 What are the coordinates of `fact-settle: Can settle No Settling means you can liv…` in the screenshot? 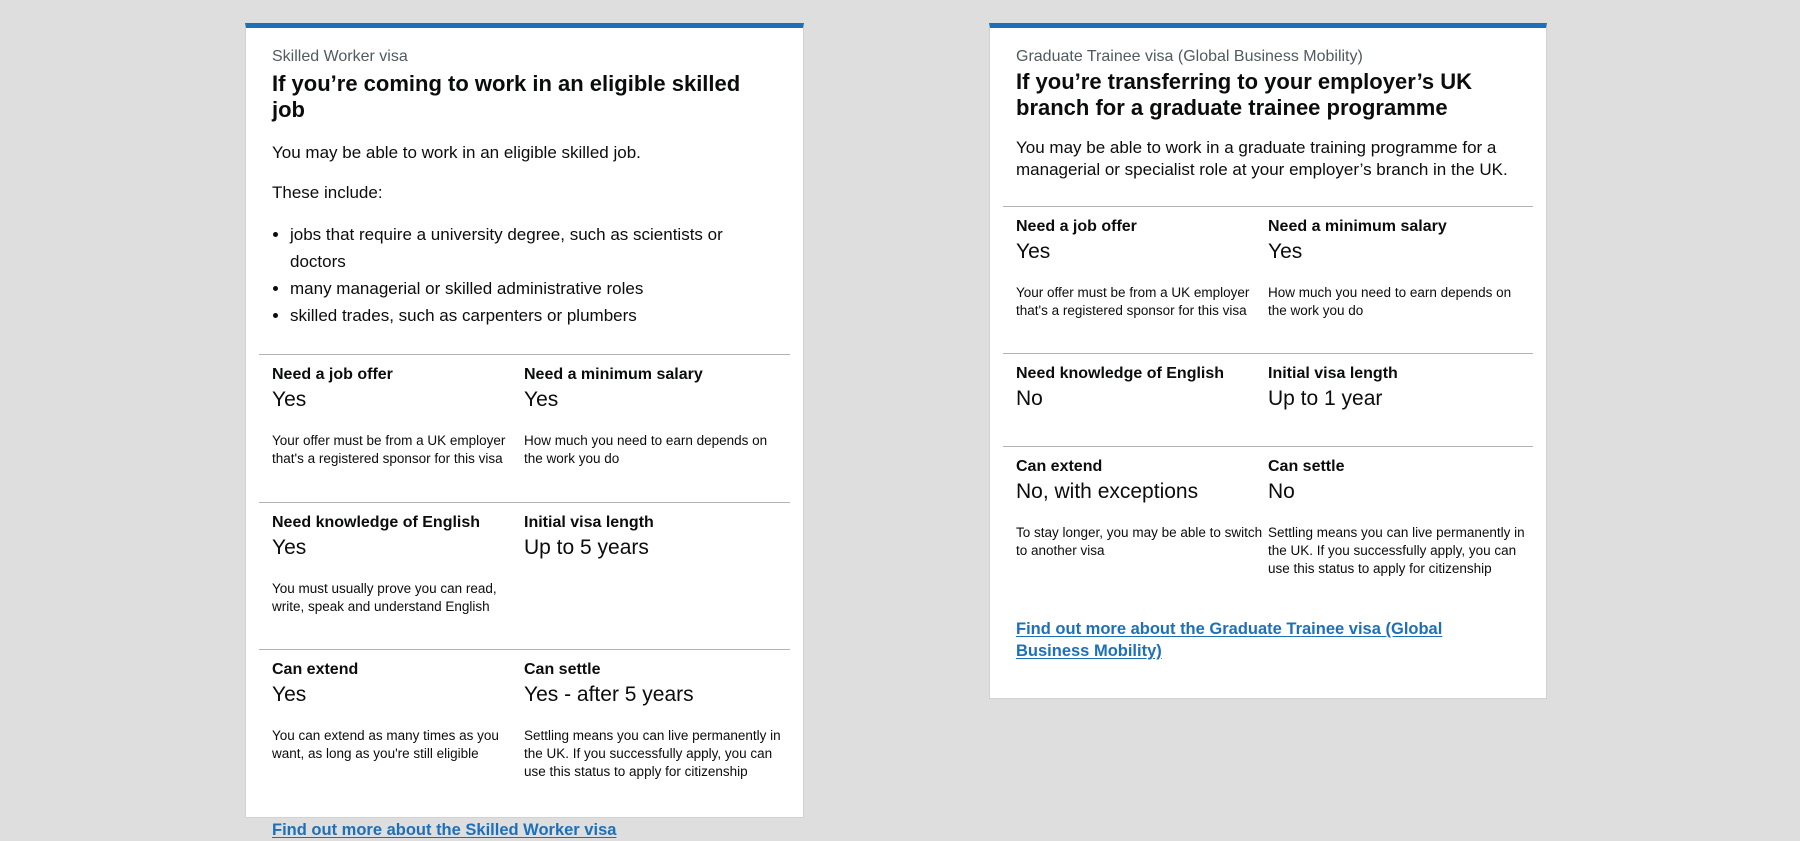 It's located at (1400, 541).